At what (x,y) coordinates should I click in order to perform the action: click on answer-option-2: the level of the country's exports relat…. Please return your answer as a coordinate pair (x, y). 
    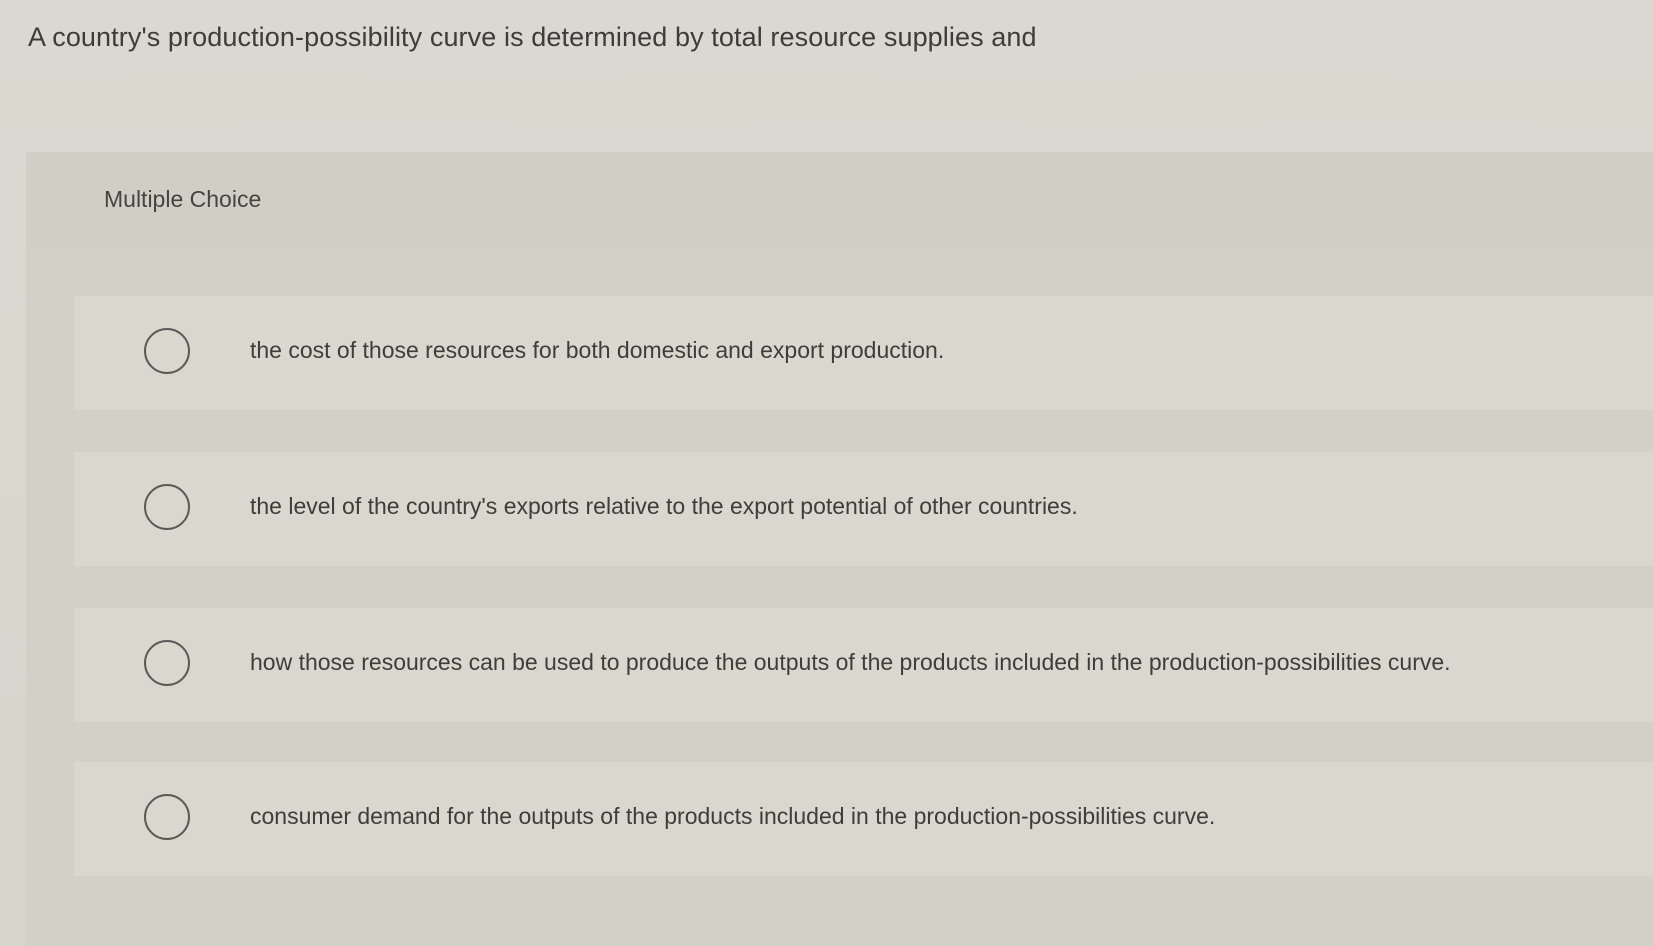
    Looking at the image, I should click on (863, 509).